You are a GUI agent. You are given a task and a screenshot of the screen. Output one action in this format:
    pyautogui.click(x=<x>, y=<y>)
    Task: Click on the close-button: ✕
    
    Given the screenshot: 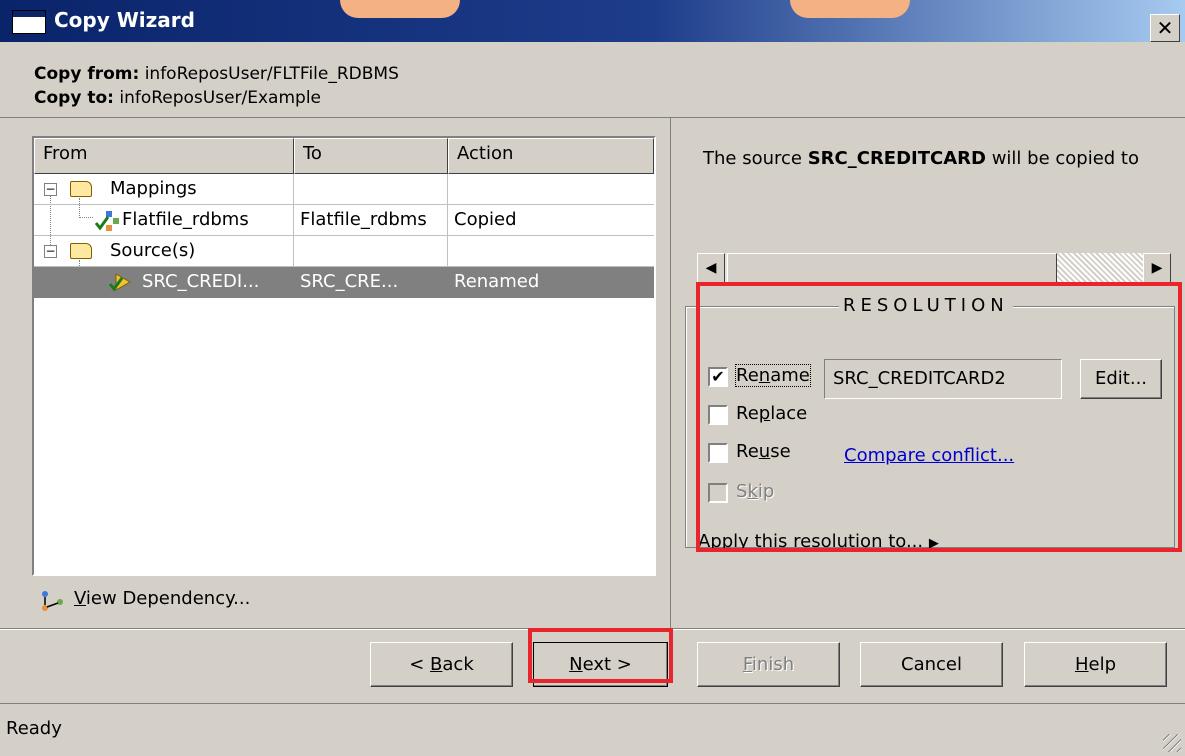 What is the action you would take?
    pyautogui.click(x=1165, y=28)
    